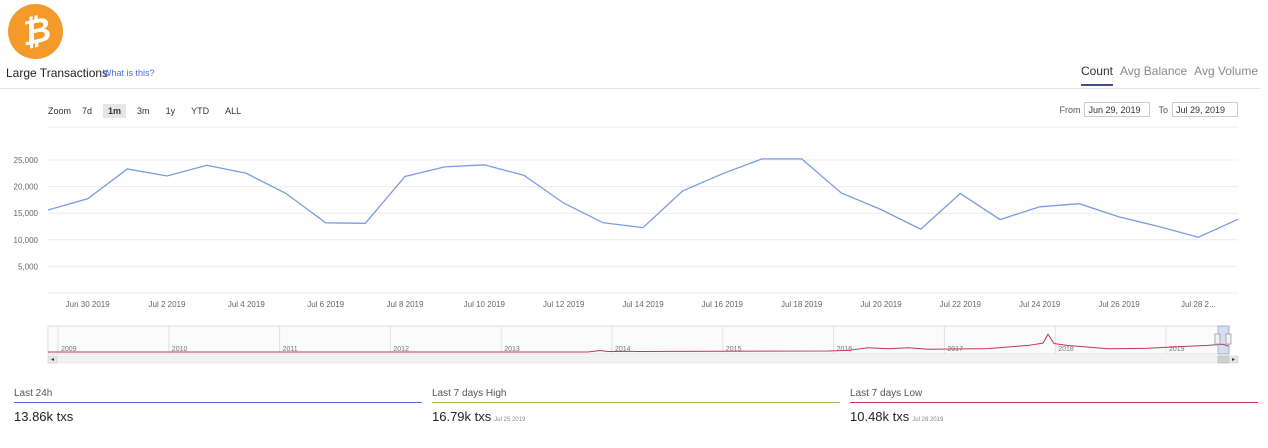  What do you see at coordinates (218, 408) in the screenshot?
I see `stat-last-24h: Last 24h 13.86k txs` at bounding box center [218, 408].